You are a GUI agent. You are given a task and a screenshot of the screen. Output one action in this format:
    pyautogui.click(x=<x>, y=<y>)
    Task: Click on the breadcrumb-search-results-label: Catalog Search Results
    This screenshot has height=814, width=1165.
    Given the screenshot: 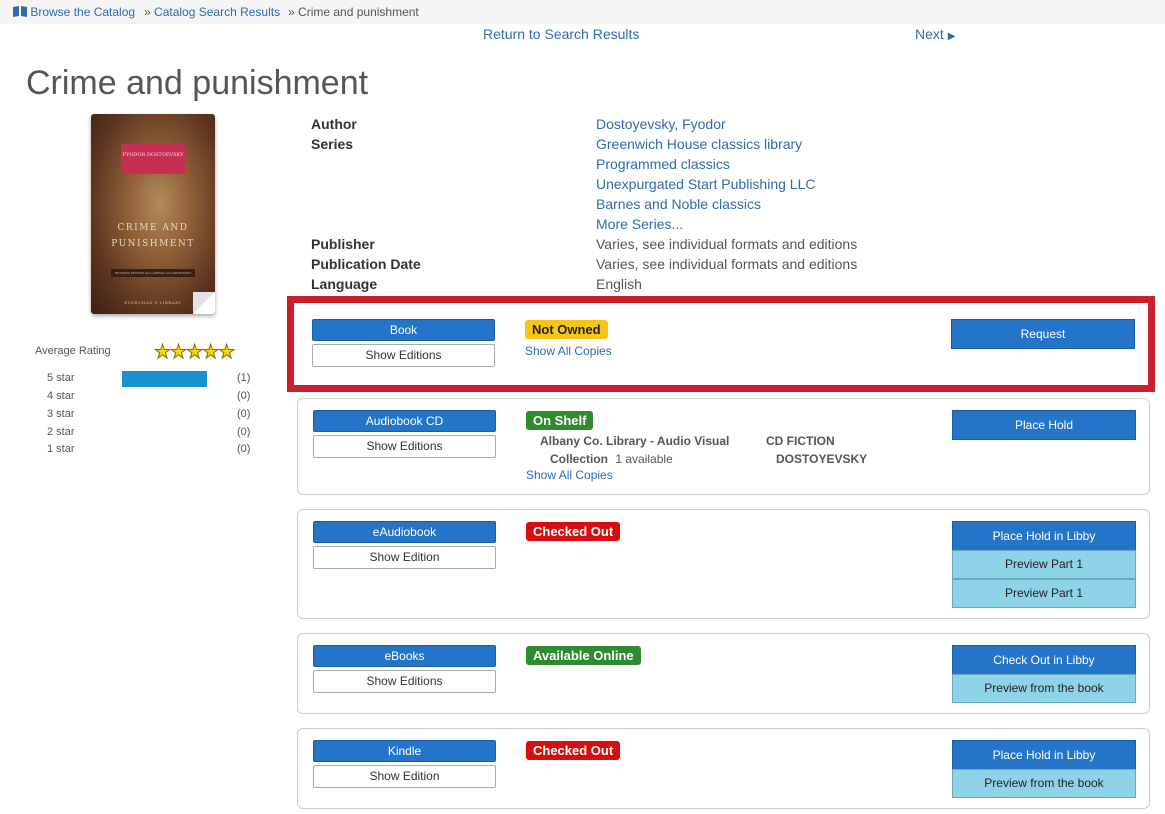 What is the action you would take?
    pyautogui.click(x=217, y=12)
    